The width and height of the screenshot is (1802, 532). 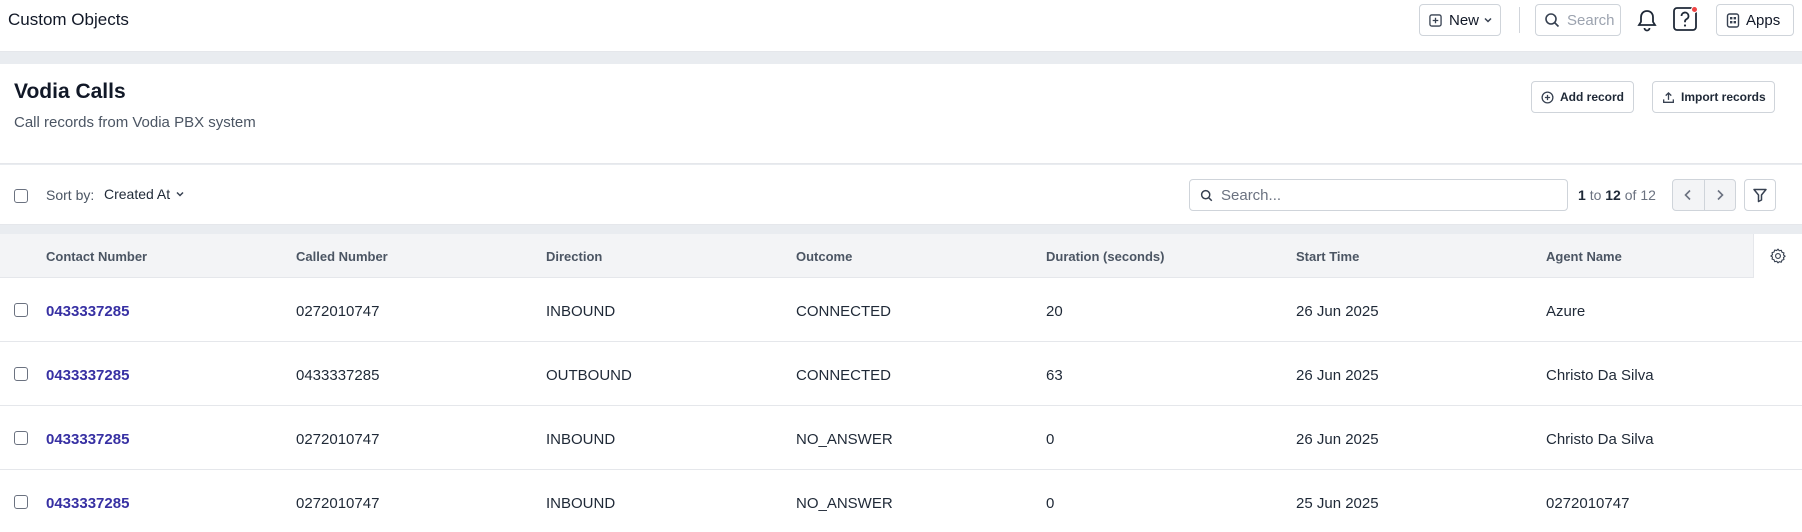 I want to click on direction: OUTBOUND, so click(x=589, y=375).